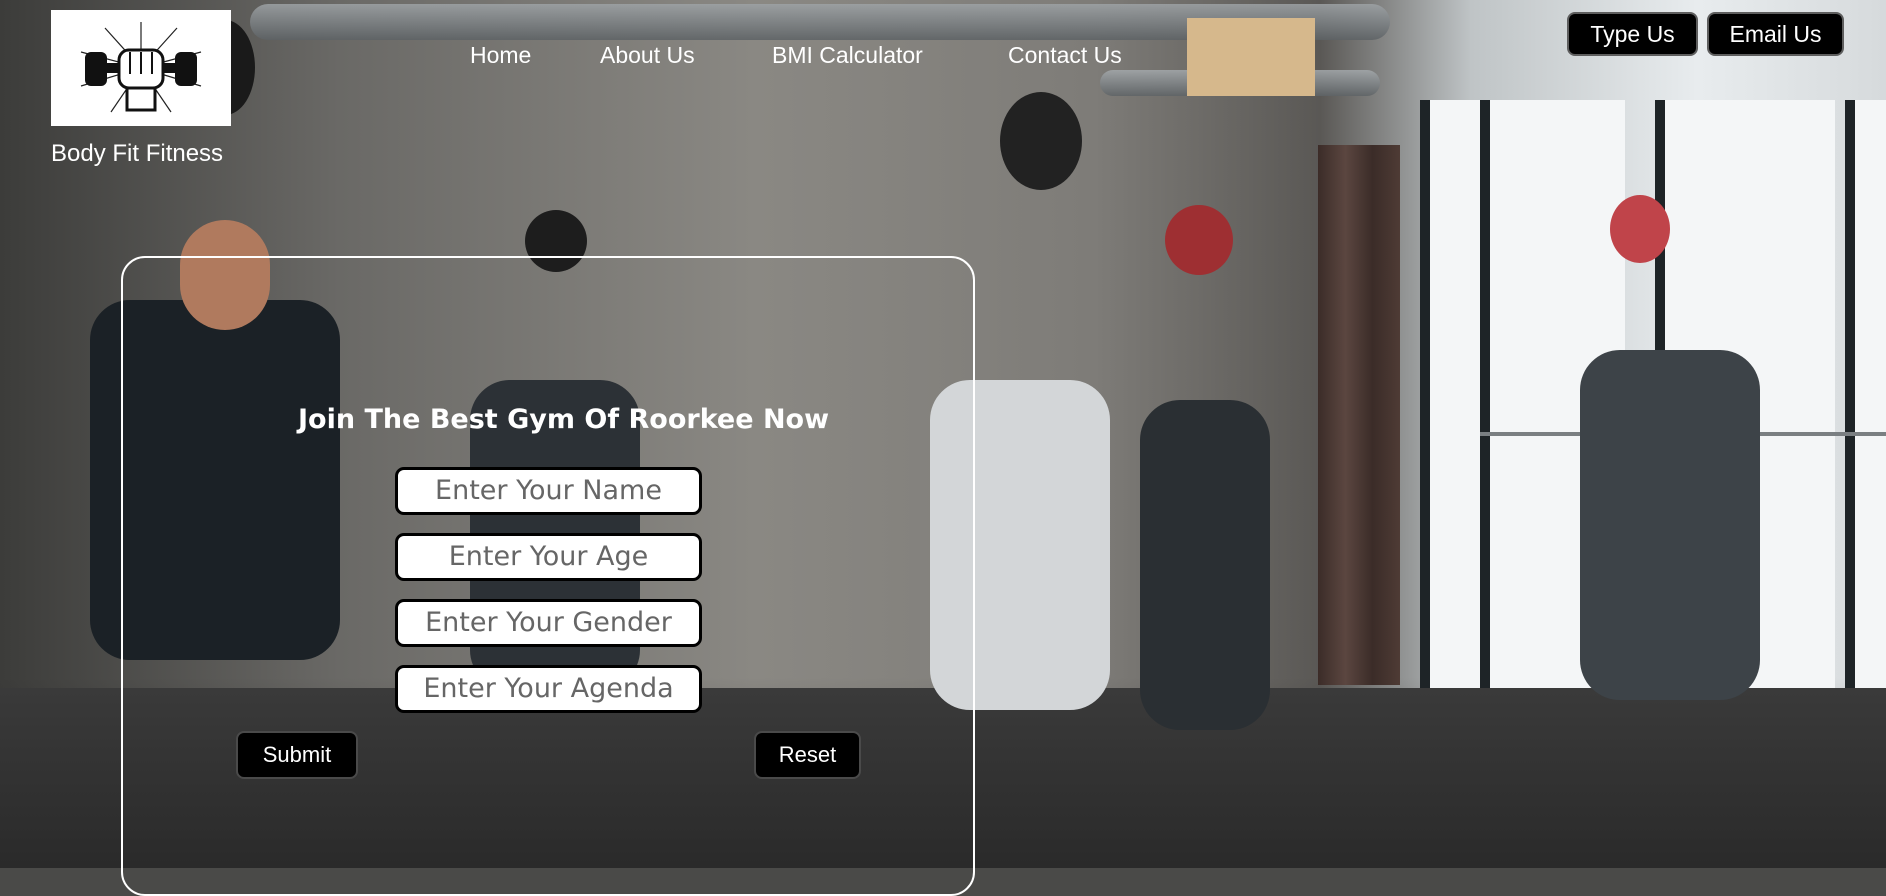  What do you see at coordinates (137, 153) in the screenshot?
I see `brand-name: Body Fit Fitness` at bounding box center [137, 153].